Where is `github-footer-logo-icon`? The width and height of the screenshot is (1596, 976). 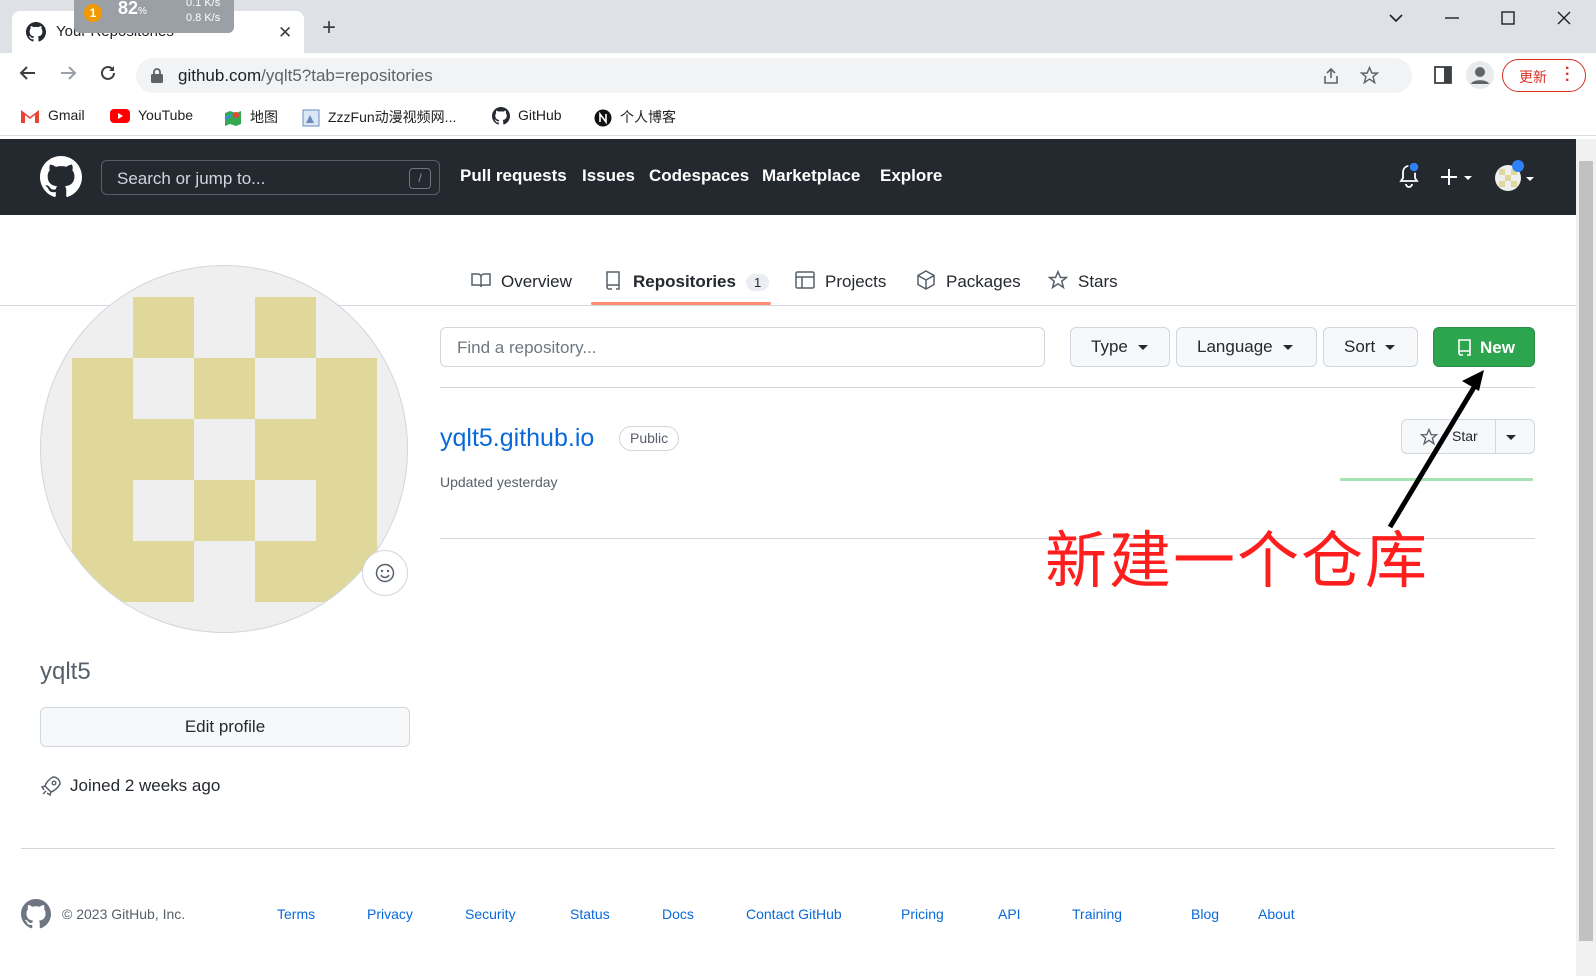
github-footer-logo-icon is located at coordinates (36, 914).